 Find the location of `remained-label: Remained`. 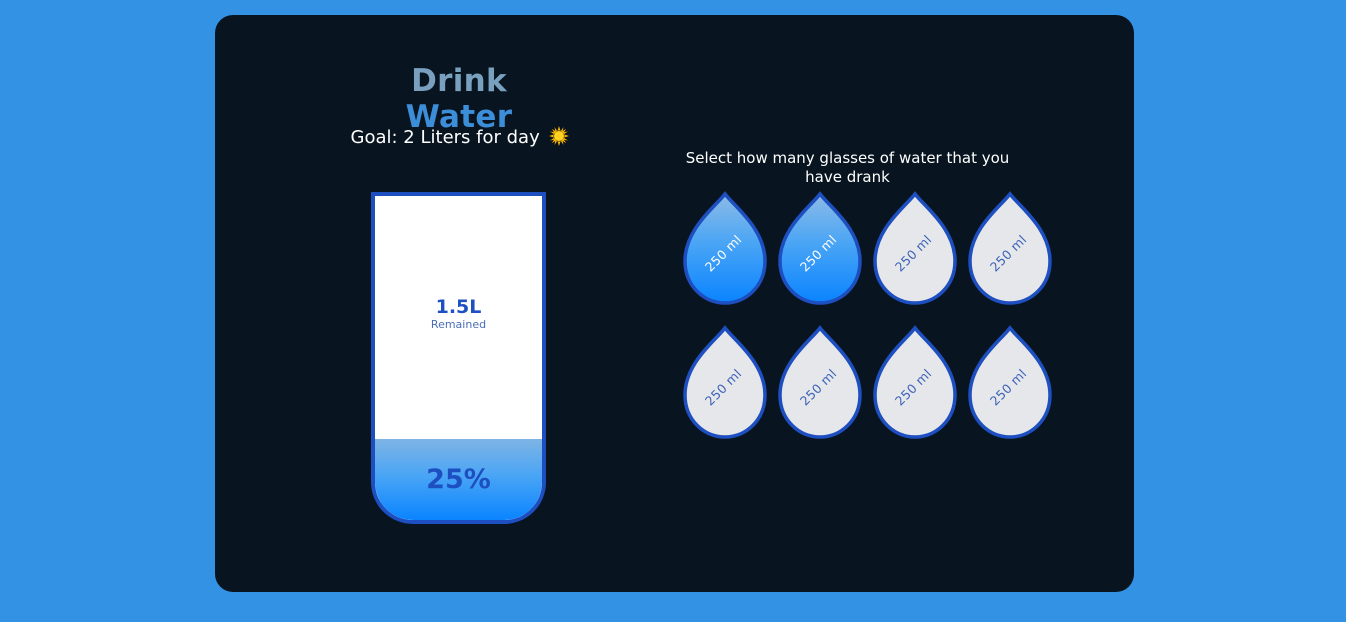

remained-label: Remained is located at coordinates (458, 324).